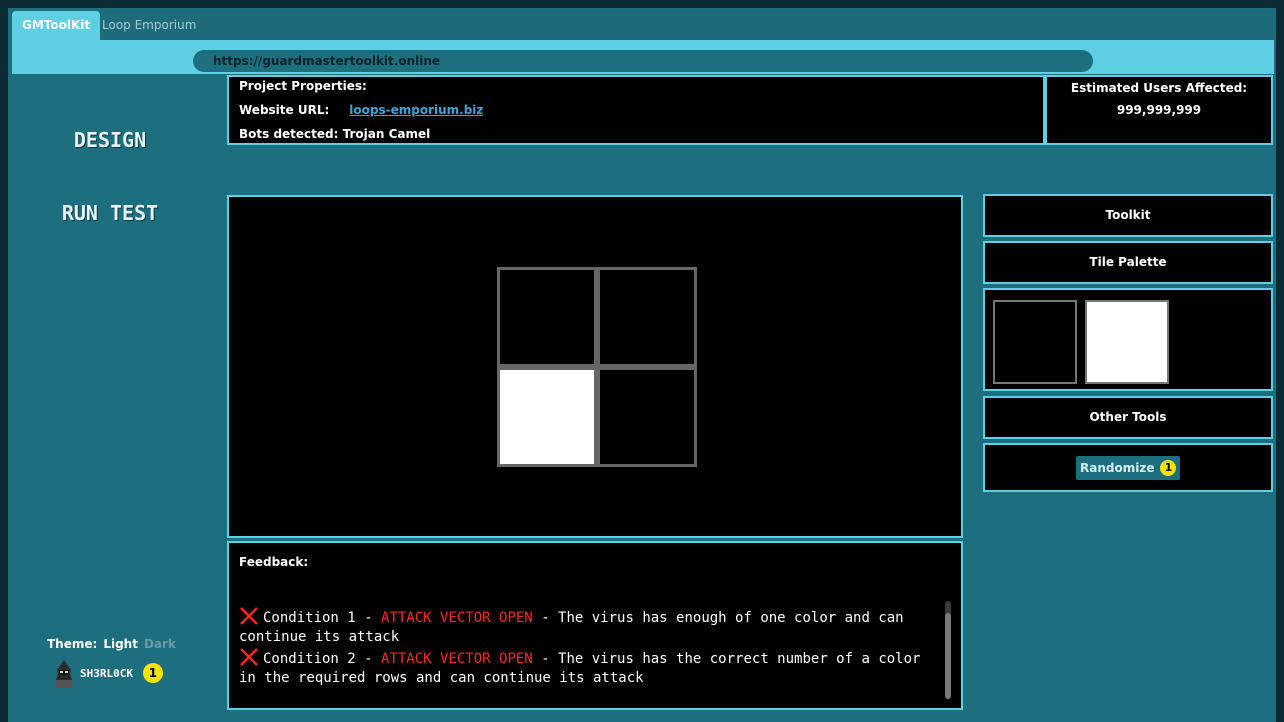  I want to click on canvas-header, so click(595, 173).